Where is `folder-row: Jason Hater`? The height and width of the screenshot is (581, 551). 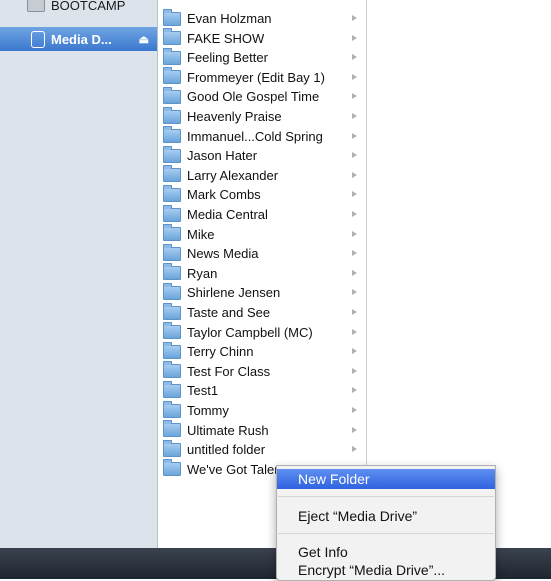 folder-row: Jason Hater is located at coordinates (263, 155).